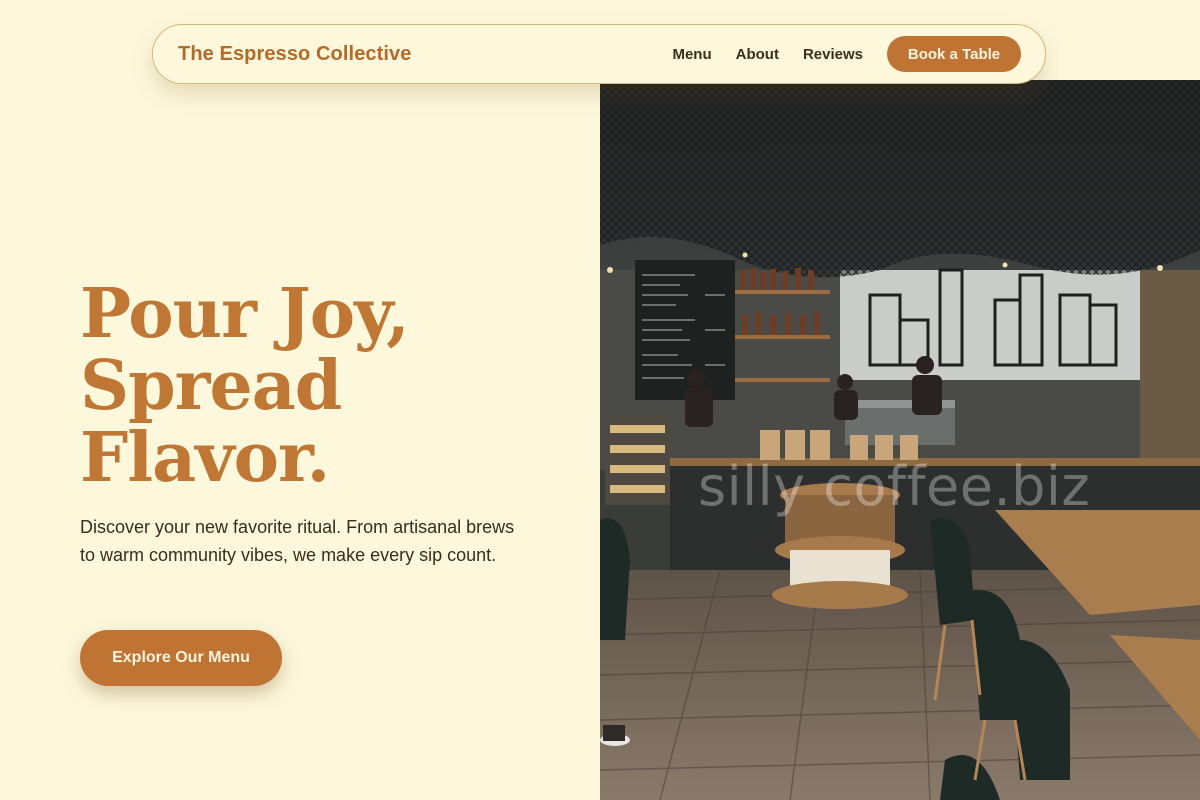  Describe the element at coordinates (894, 486) in the screenshot. I see `image-watermark-text: silly coffee.biz` at that location.